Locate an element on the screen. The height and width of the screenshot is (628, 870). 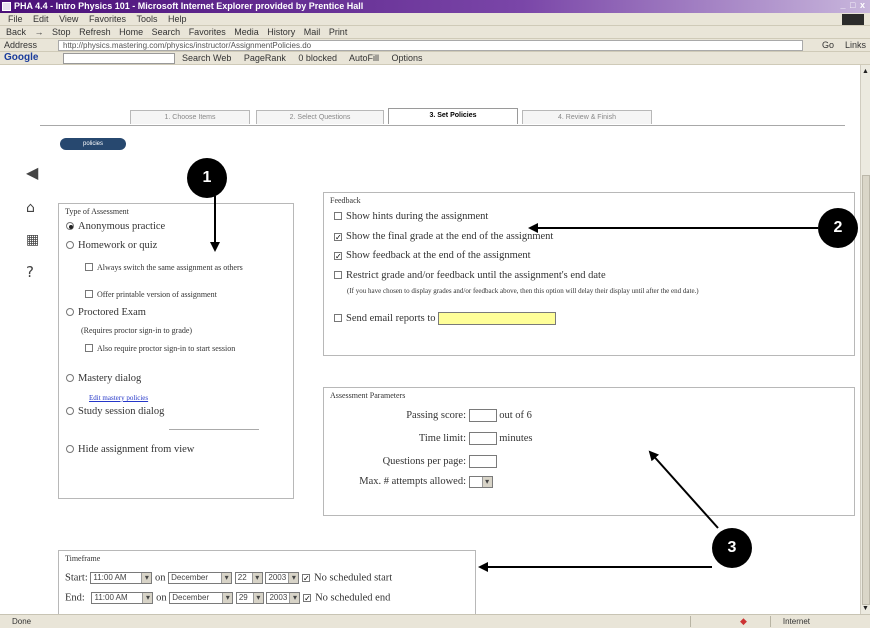
checkbox-final-grade: ✓ is located at coordinates (338, 237).